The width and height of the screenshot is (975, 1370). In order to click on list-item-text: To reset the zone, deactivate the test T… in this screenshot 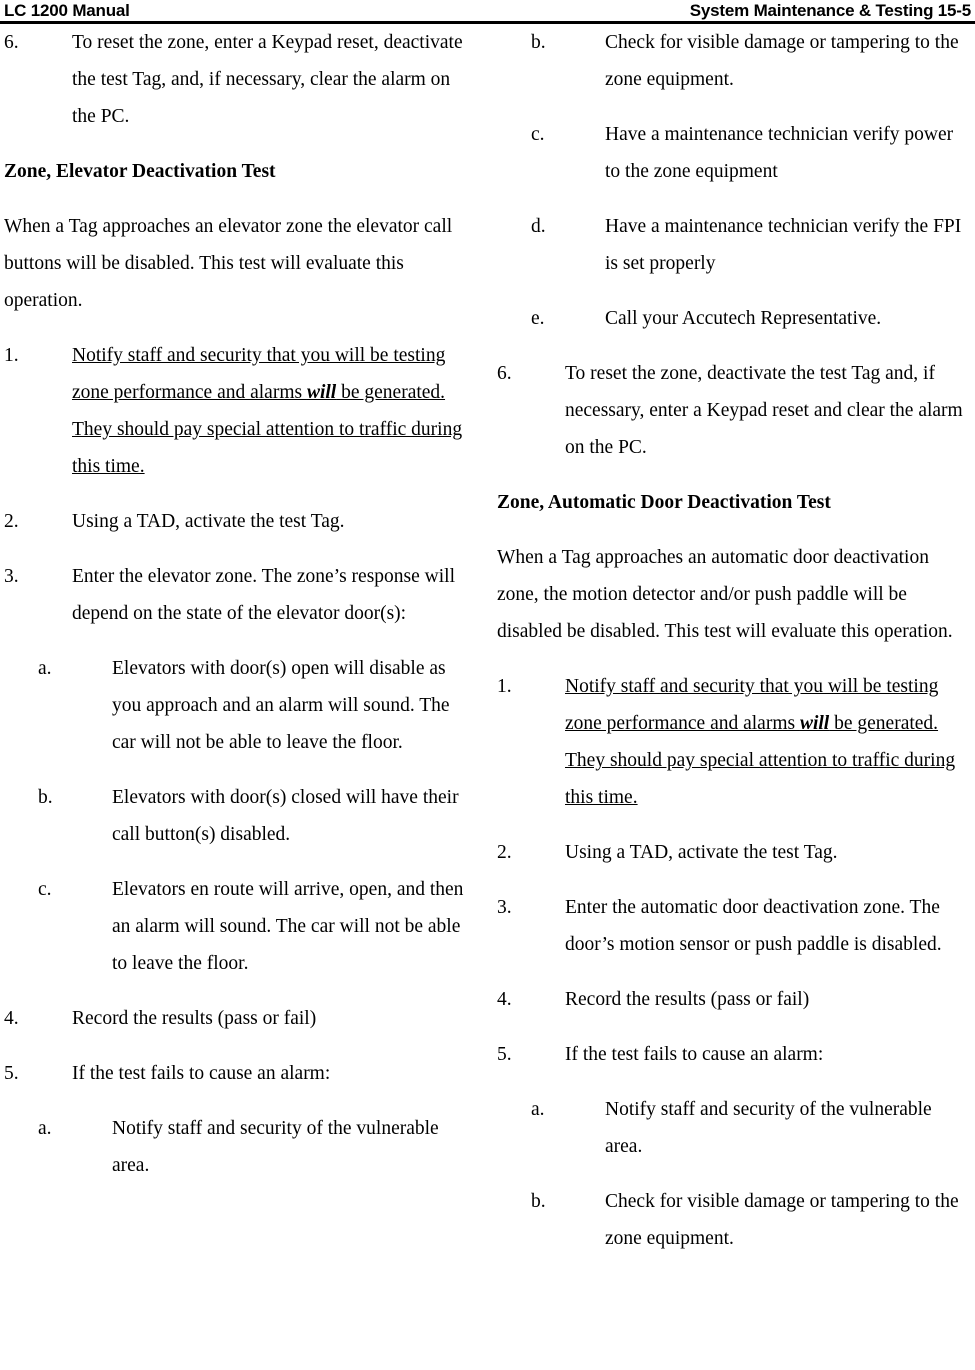, I will do `click(764, 410)`.